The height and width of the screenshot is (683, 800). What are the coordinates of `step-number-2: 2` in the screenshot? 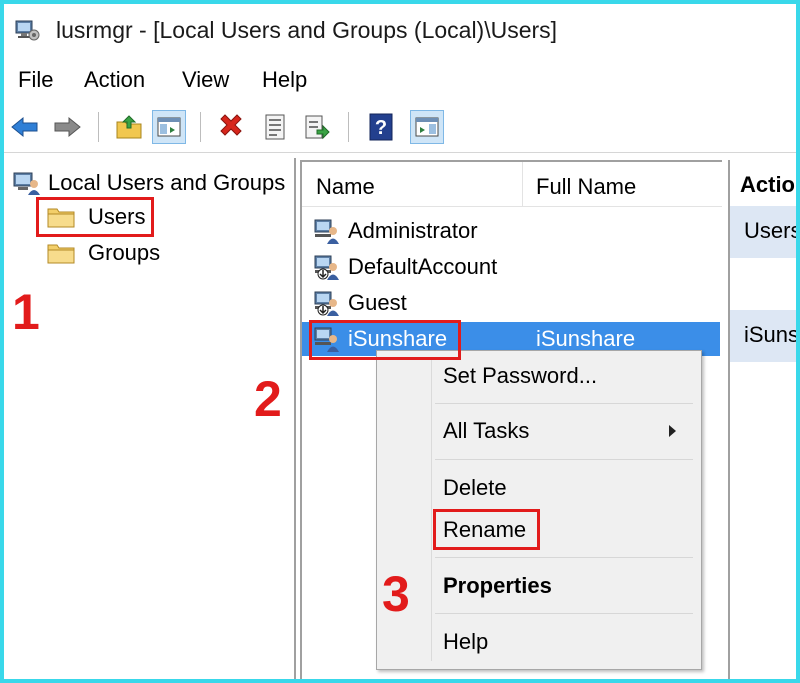 It's located at (268, 399).